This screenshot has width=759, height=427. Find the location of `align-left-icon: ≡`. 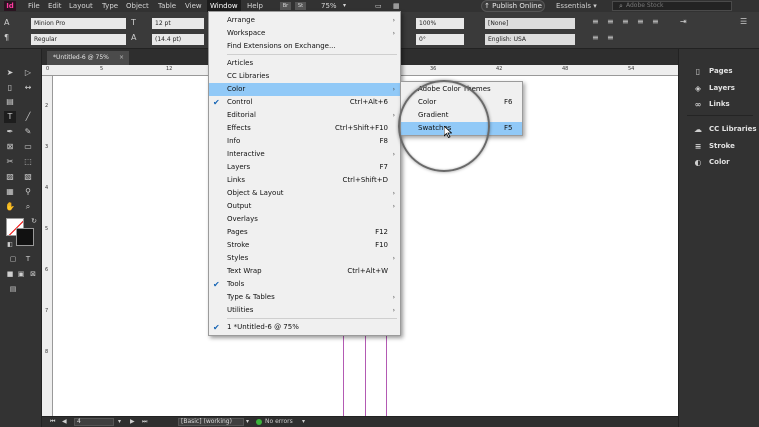

align-left-icon: ≡ is located at coordinates (595, 22).